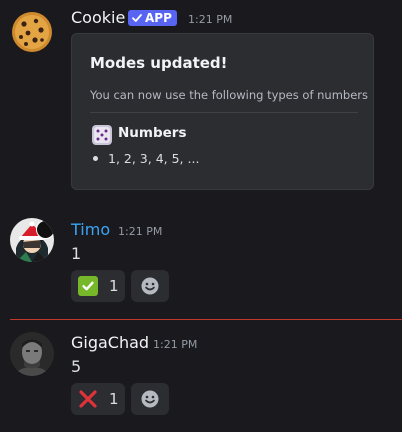  Describe the element at coordinates (32, 240) in the screenshot. I see `timo-avatar` at that location.